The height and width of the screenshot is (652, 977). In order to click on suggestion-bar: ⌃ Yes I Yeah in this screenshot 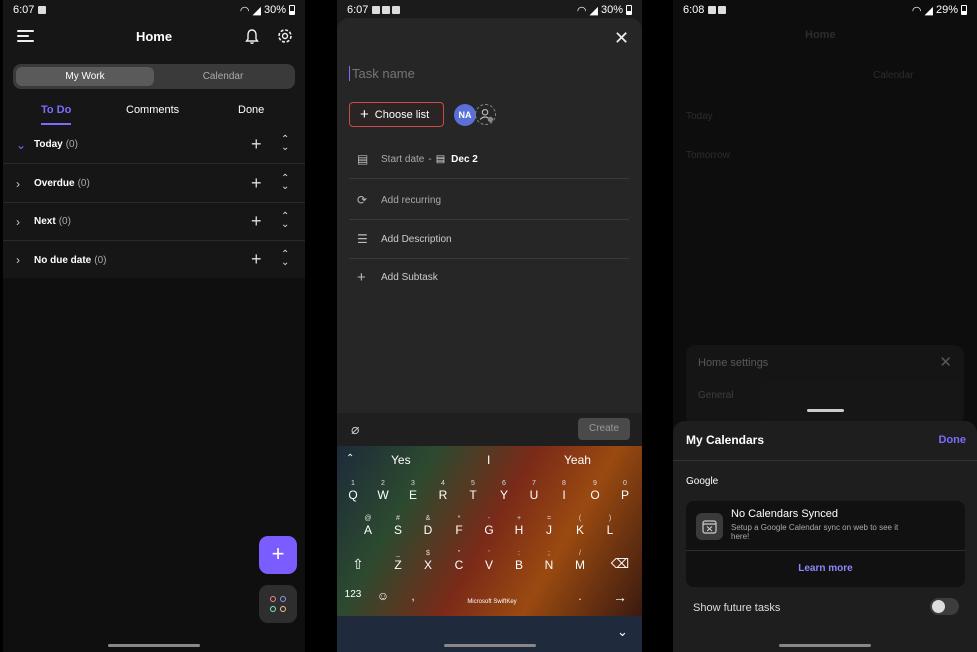, I will do `click(489, 460)`.